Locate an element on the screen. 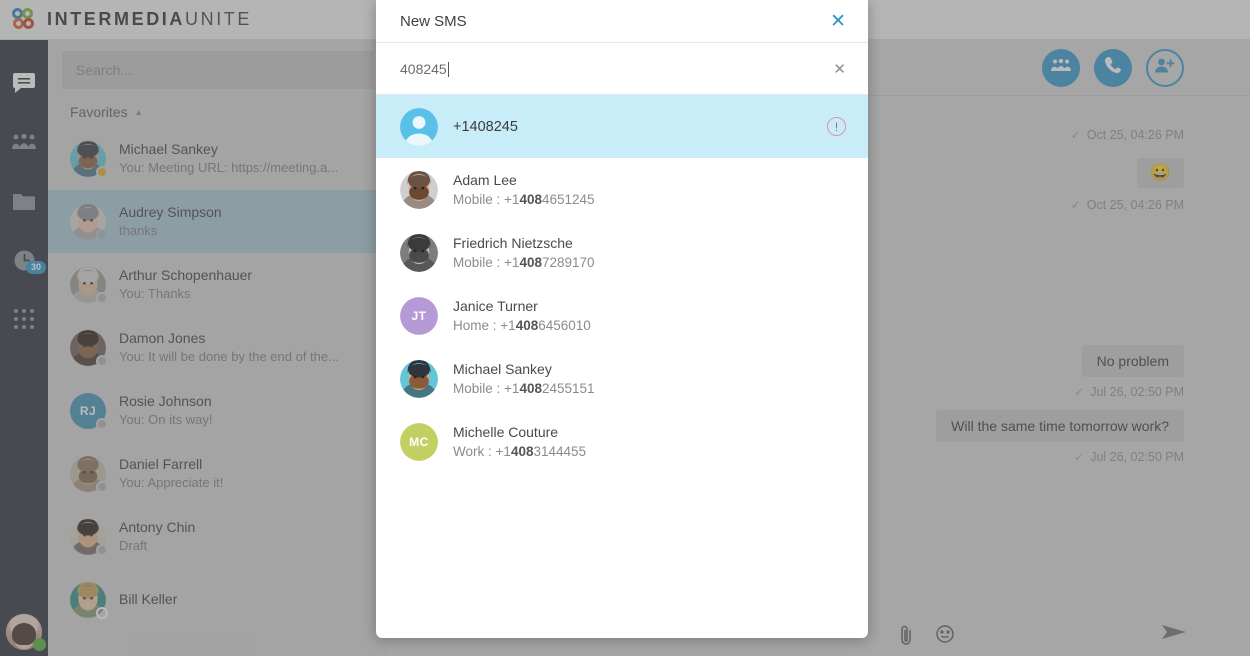  phone-rest: 6456010 is located at coordinates (564, 325).